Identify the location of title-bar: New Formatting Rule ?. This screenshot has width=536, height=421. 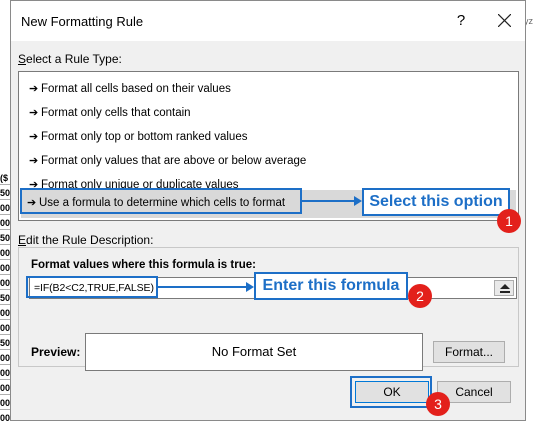
(268, 21).